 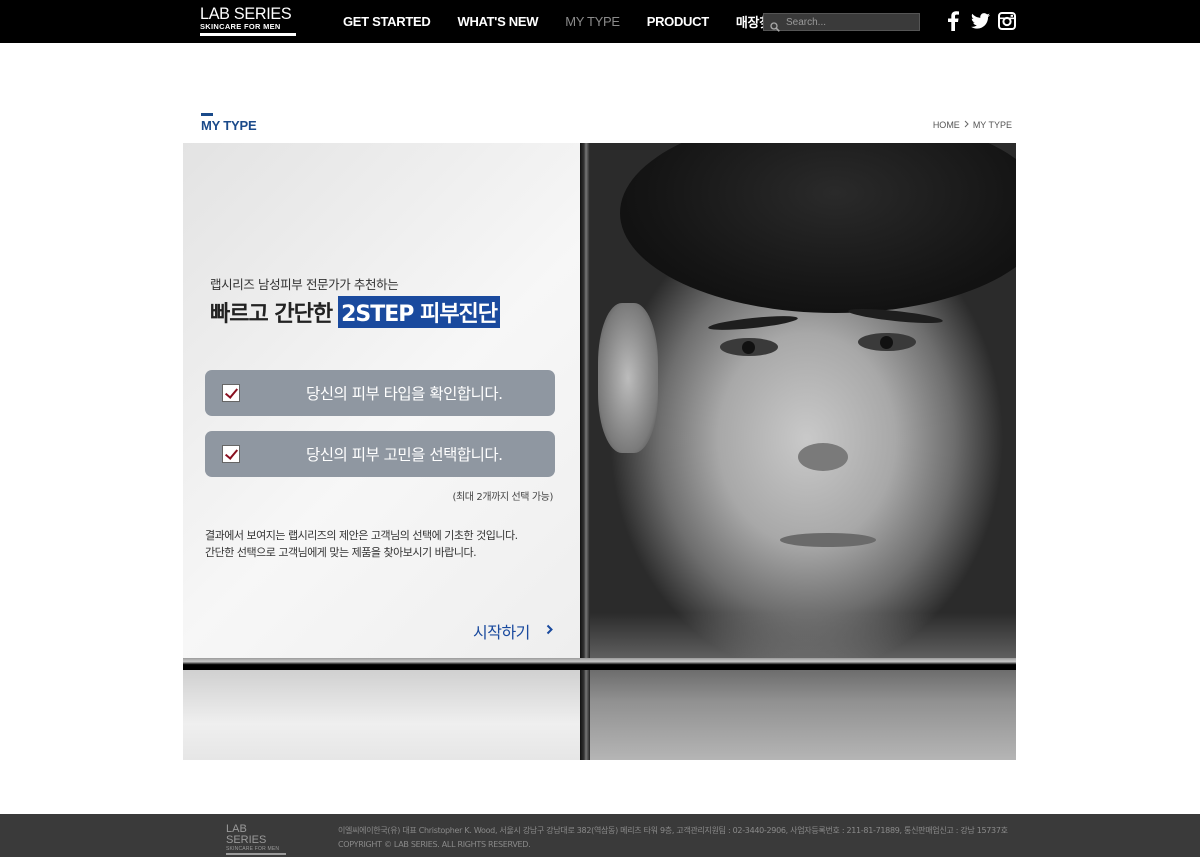 What do you see at coordinates (678, 21) in the screenshot?
I see `nav-product: PRODUCT` at bounding box center [678, 21].